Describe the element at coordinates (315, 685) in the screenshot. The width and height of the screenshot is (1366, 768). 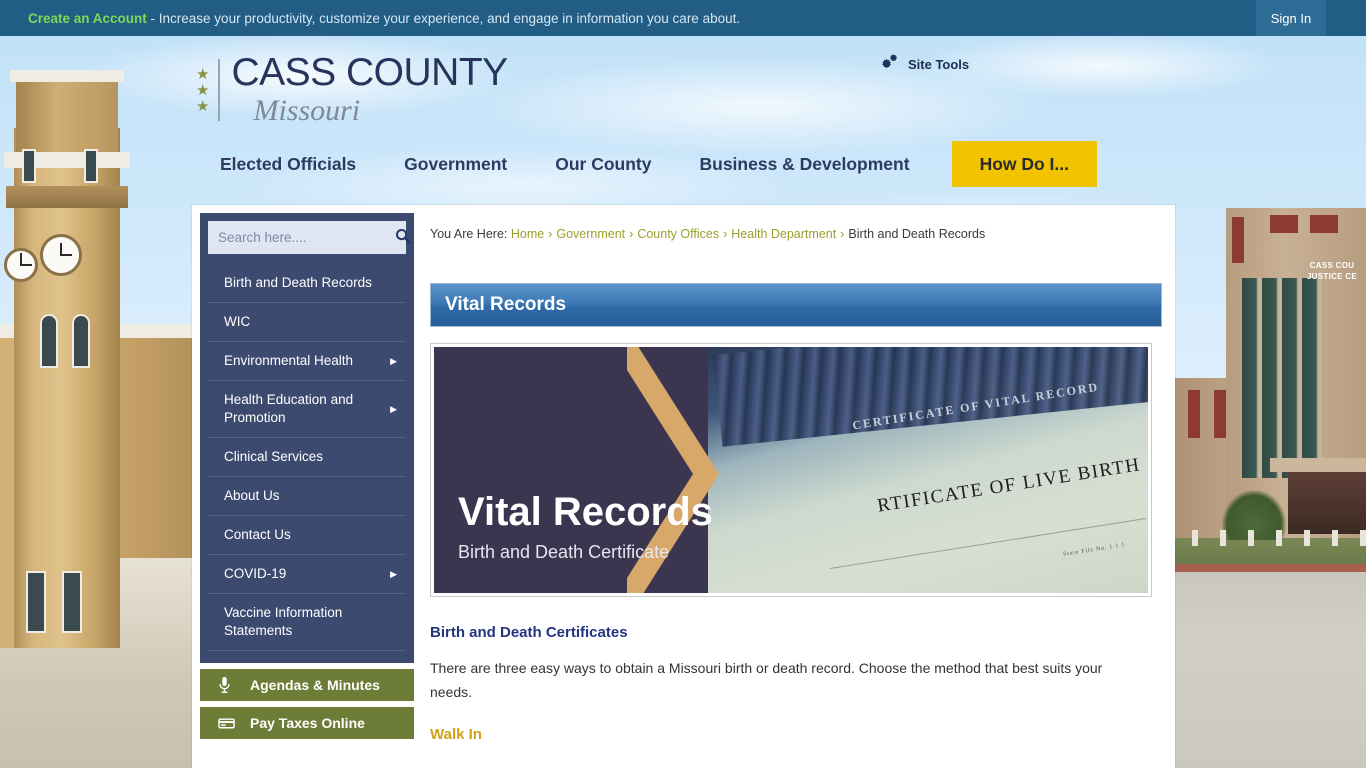
I see `agendas-and-minutes-label: Agendas & Minutes` at that location.